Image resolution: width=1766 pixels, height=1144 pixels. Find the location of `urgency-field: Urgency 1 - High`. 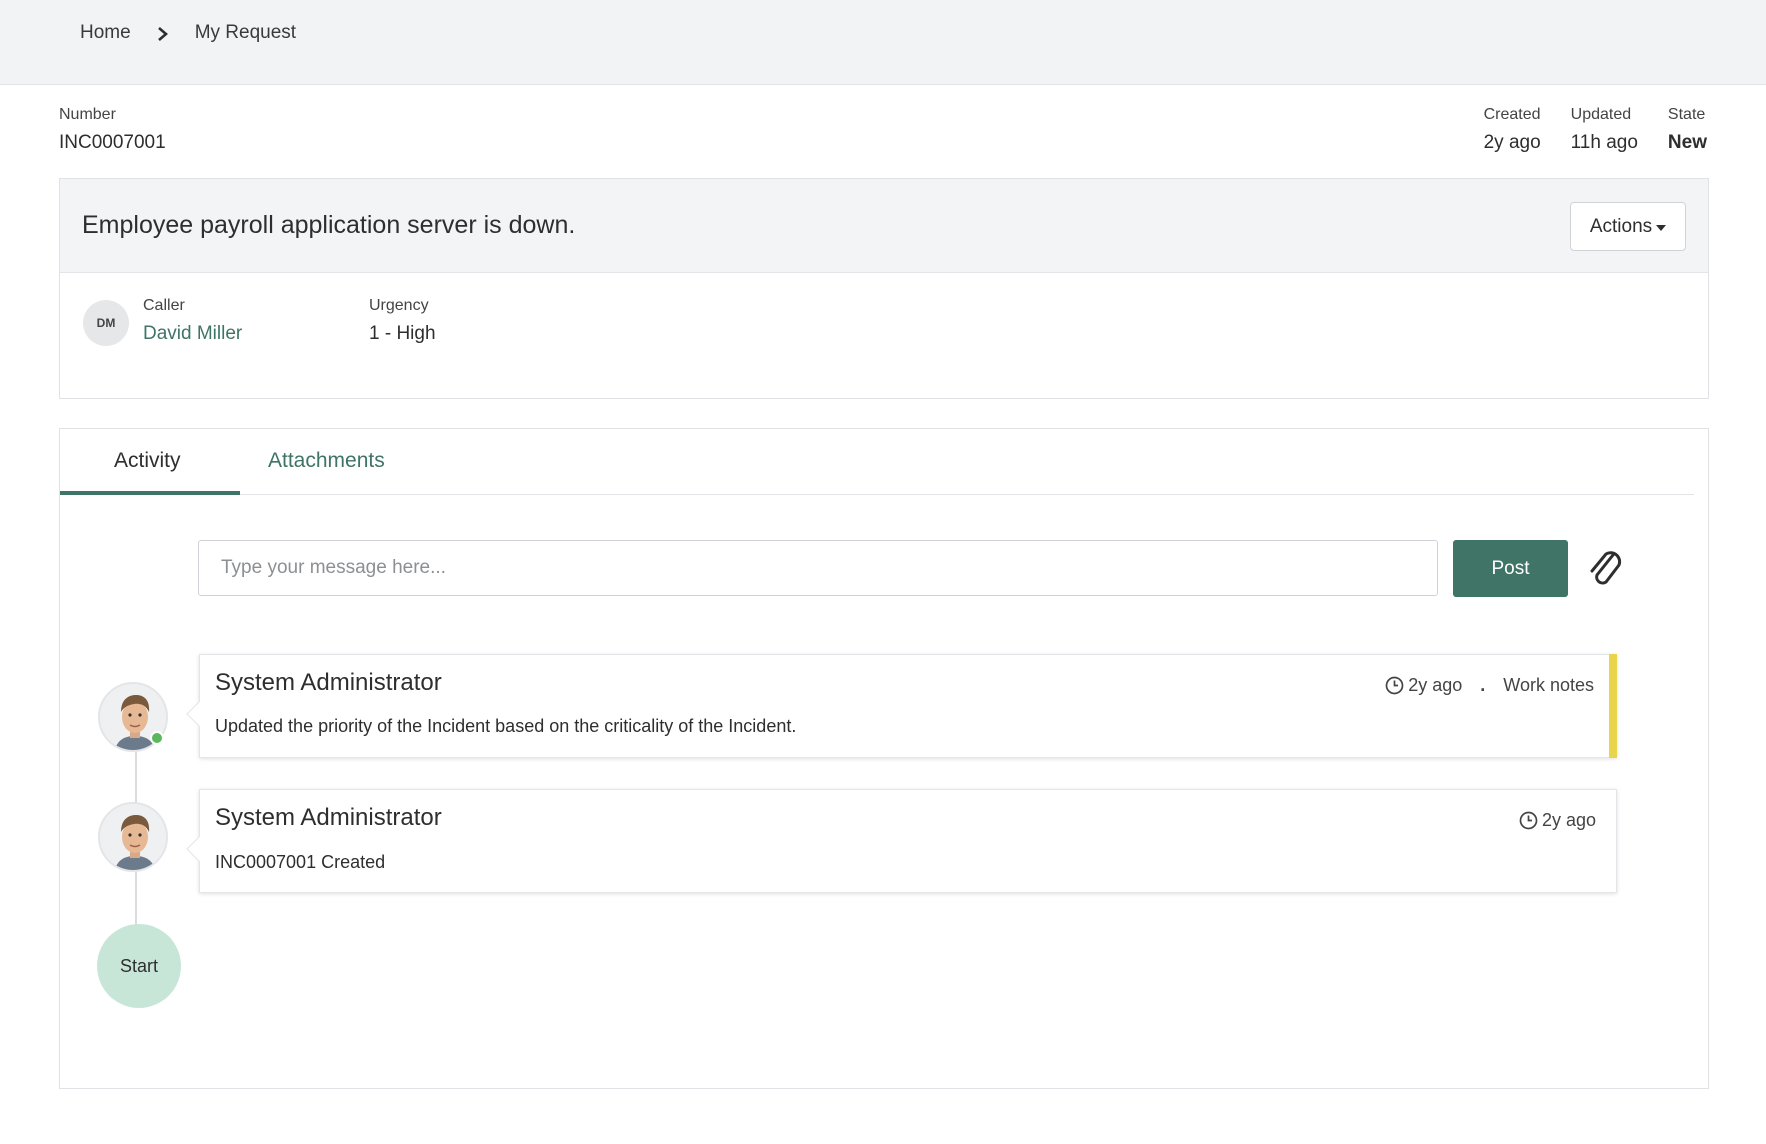

urgency-field: Urgency 1 - High is located at coordinates (402, 321).